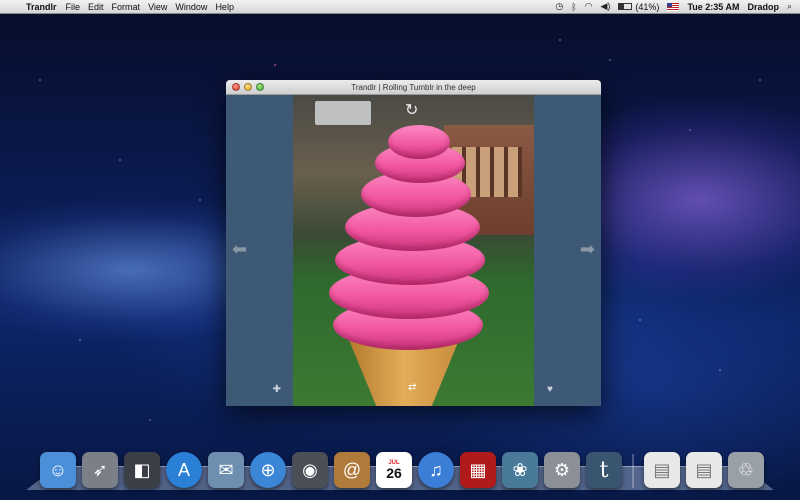  What do you see at coordinates (100, 470) in the screenshot?
I see `launchpad-icon: ➶` at bounding box center [100, 470].